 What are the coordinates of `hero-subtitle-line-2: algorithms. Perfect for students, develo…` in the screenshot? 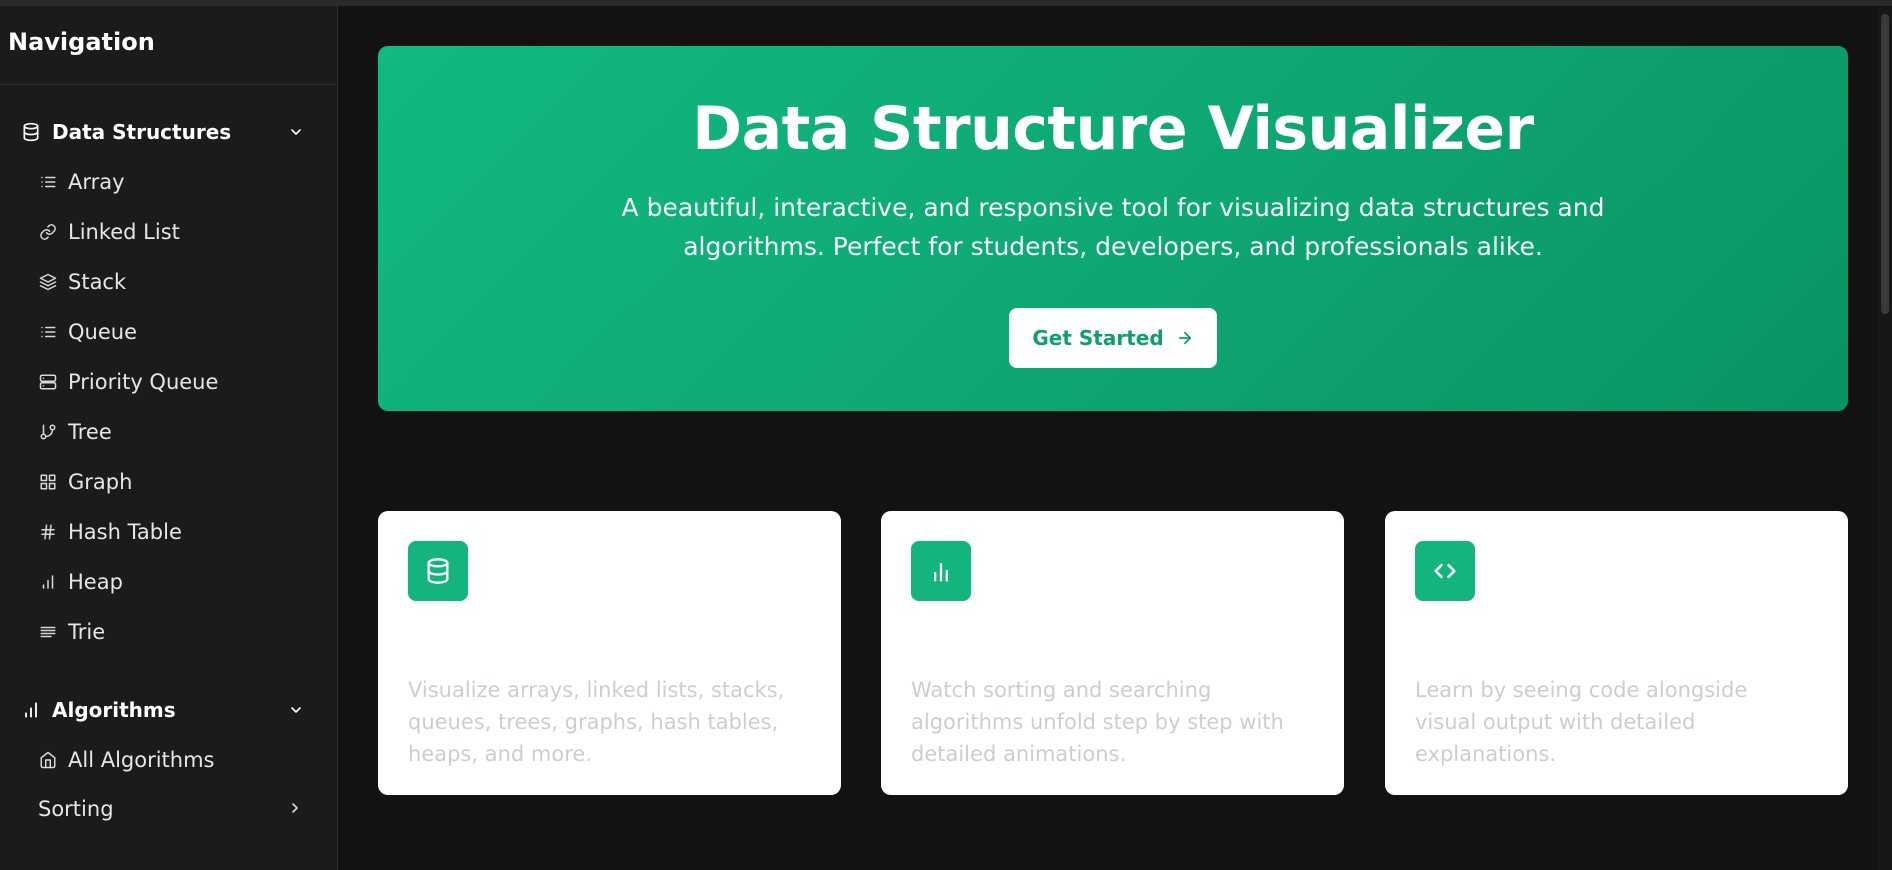 It's located at (1113, 246).